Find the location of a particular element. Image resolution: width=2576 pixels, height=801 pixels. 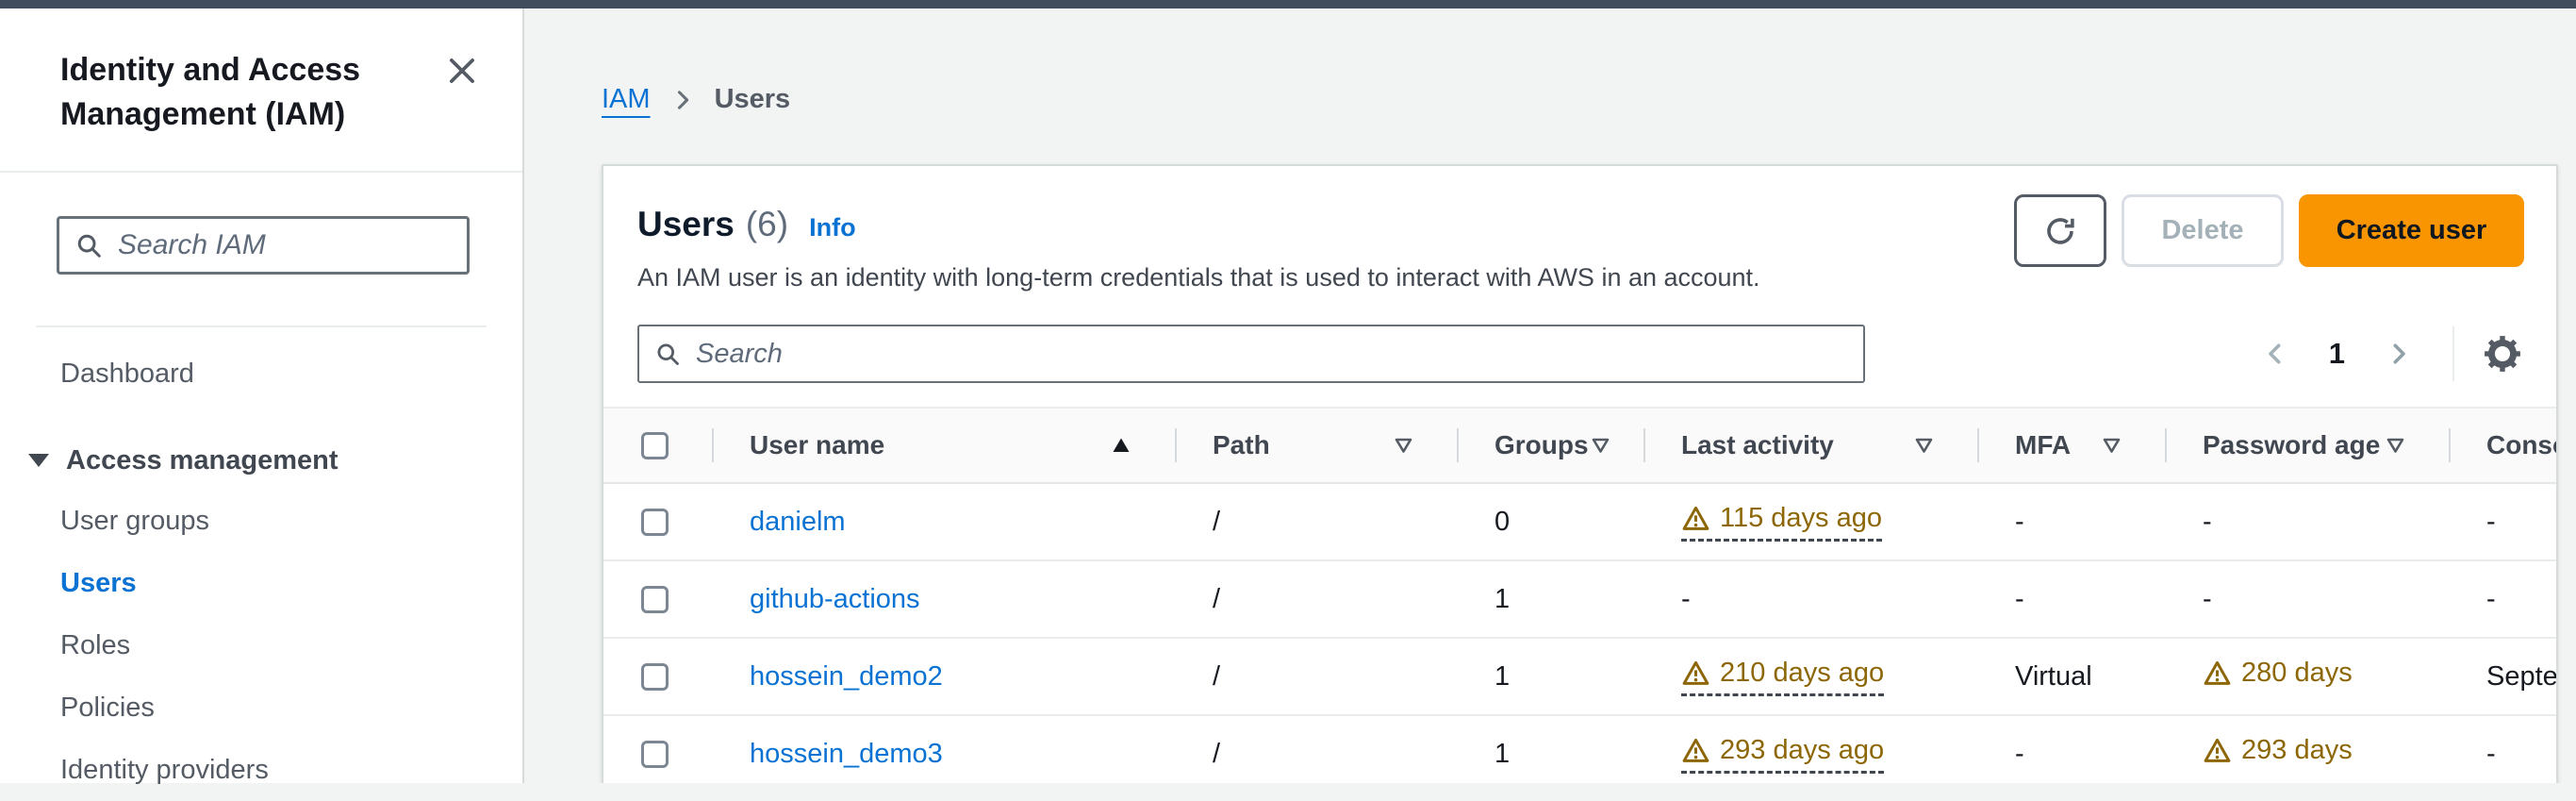

last-activity-text: - is located at coordinates (1686, 598).